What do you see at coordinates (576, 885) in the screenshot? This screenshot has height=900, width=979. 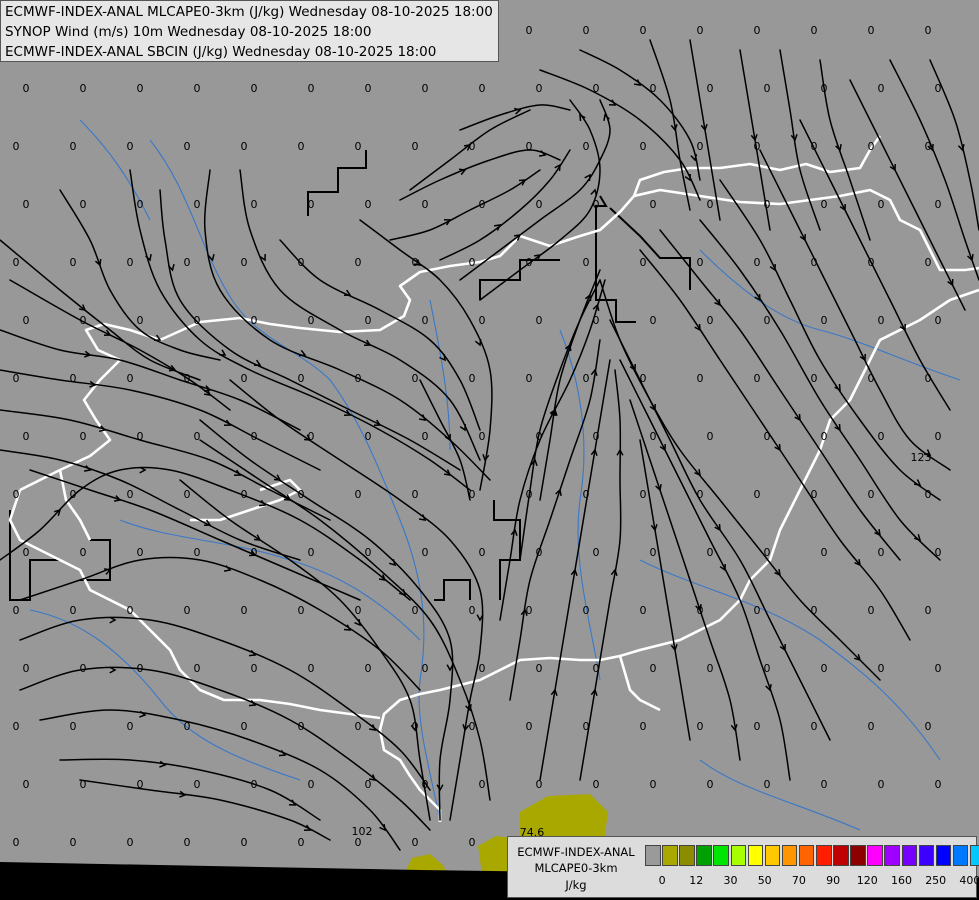 I see `legend-unit: J/kg` at bounding box center [576, 885].